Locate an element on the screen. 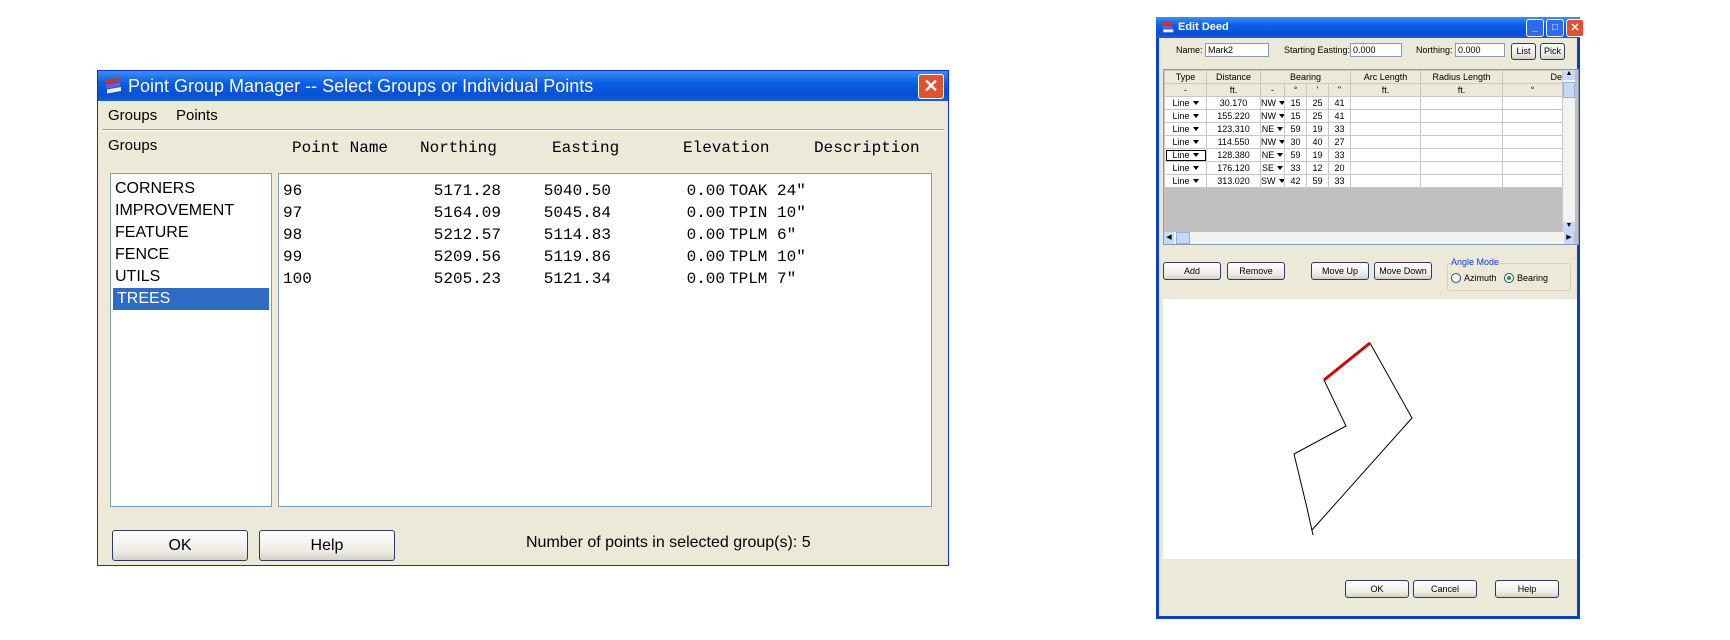 The width and height of the screenshot is (1730, 640). menu-groups: Groups is located at coordinates (132, 115).